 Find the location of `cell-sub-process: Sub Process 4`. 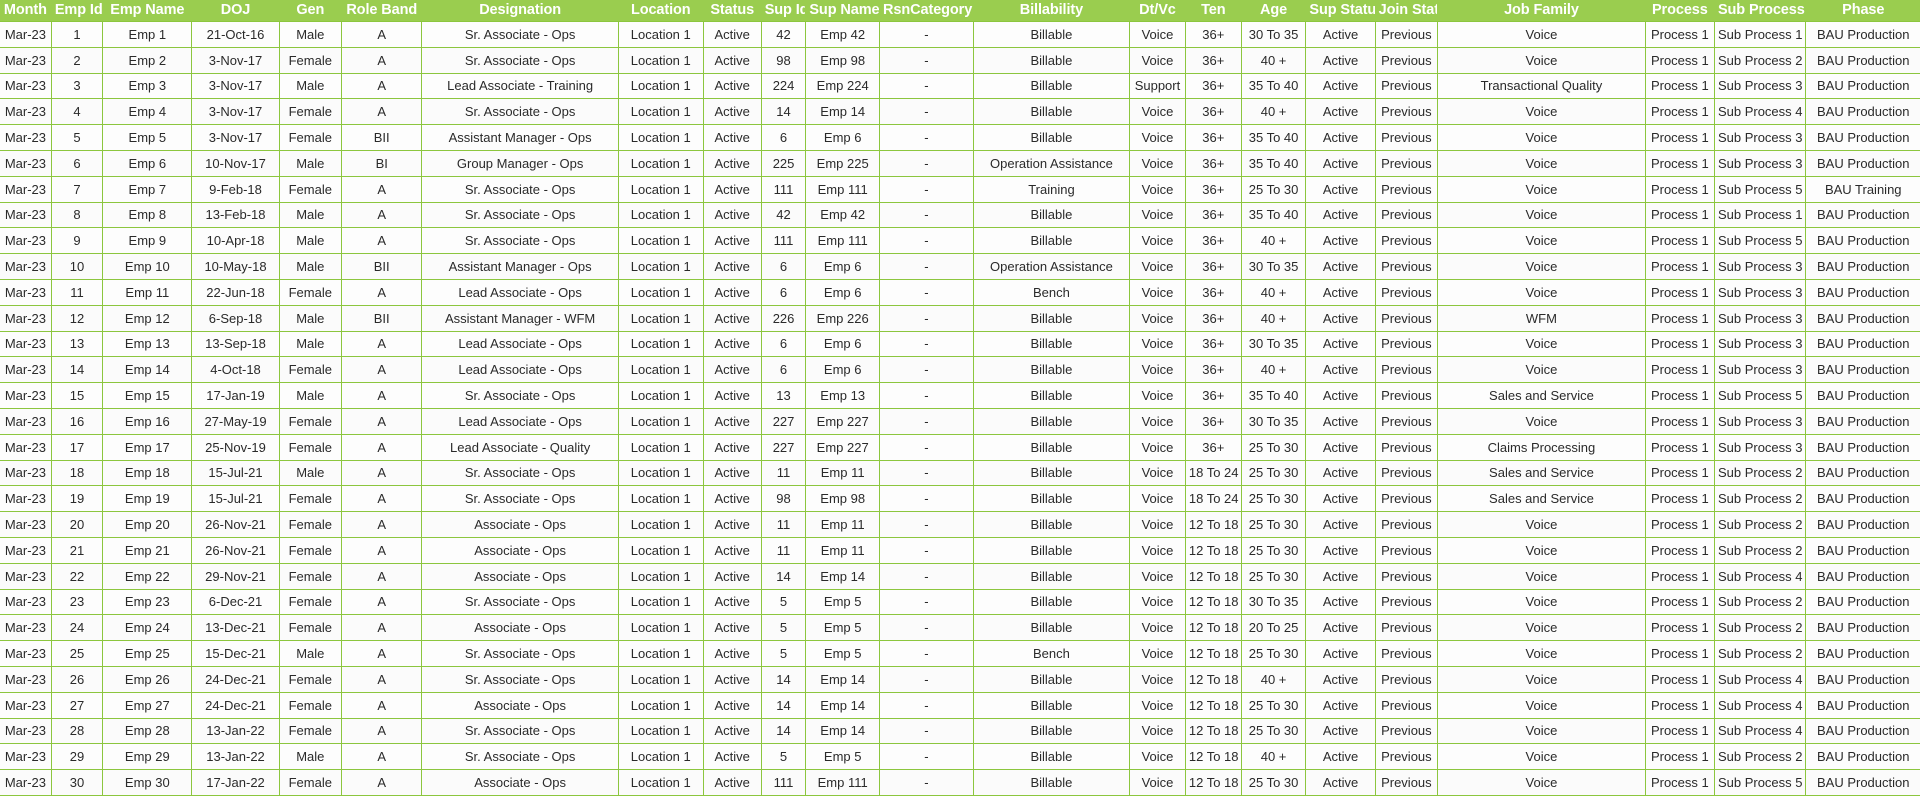

cell-sub-process: Sub Process 4 is located at coordinates (1760, 112).